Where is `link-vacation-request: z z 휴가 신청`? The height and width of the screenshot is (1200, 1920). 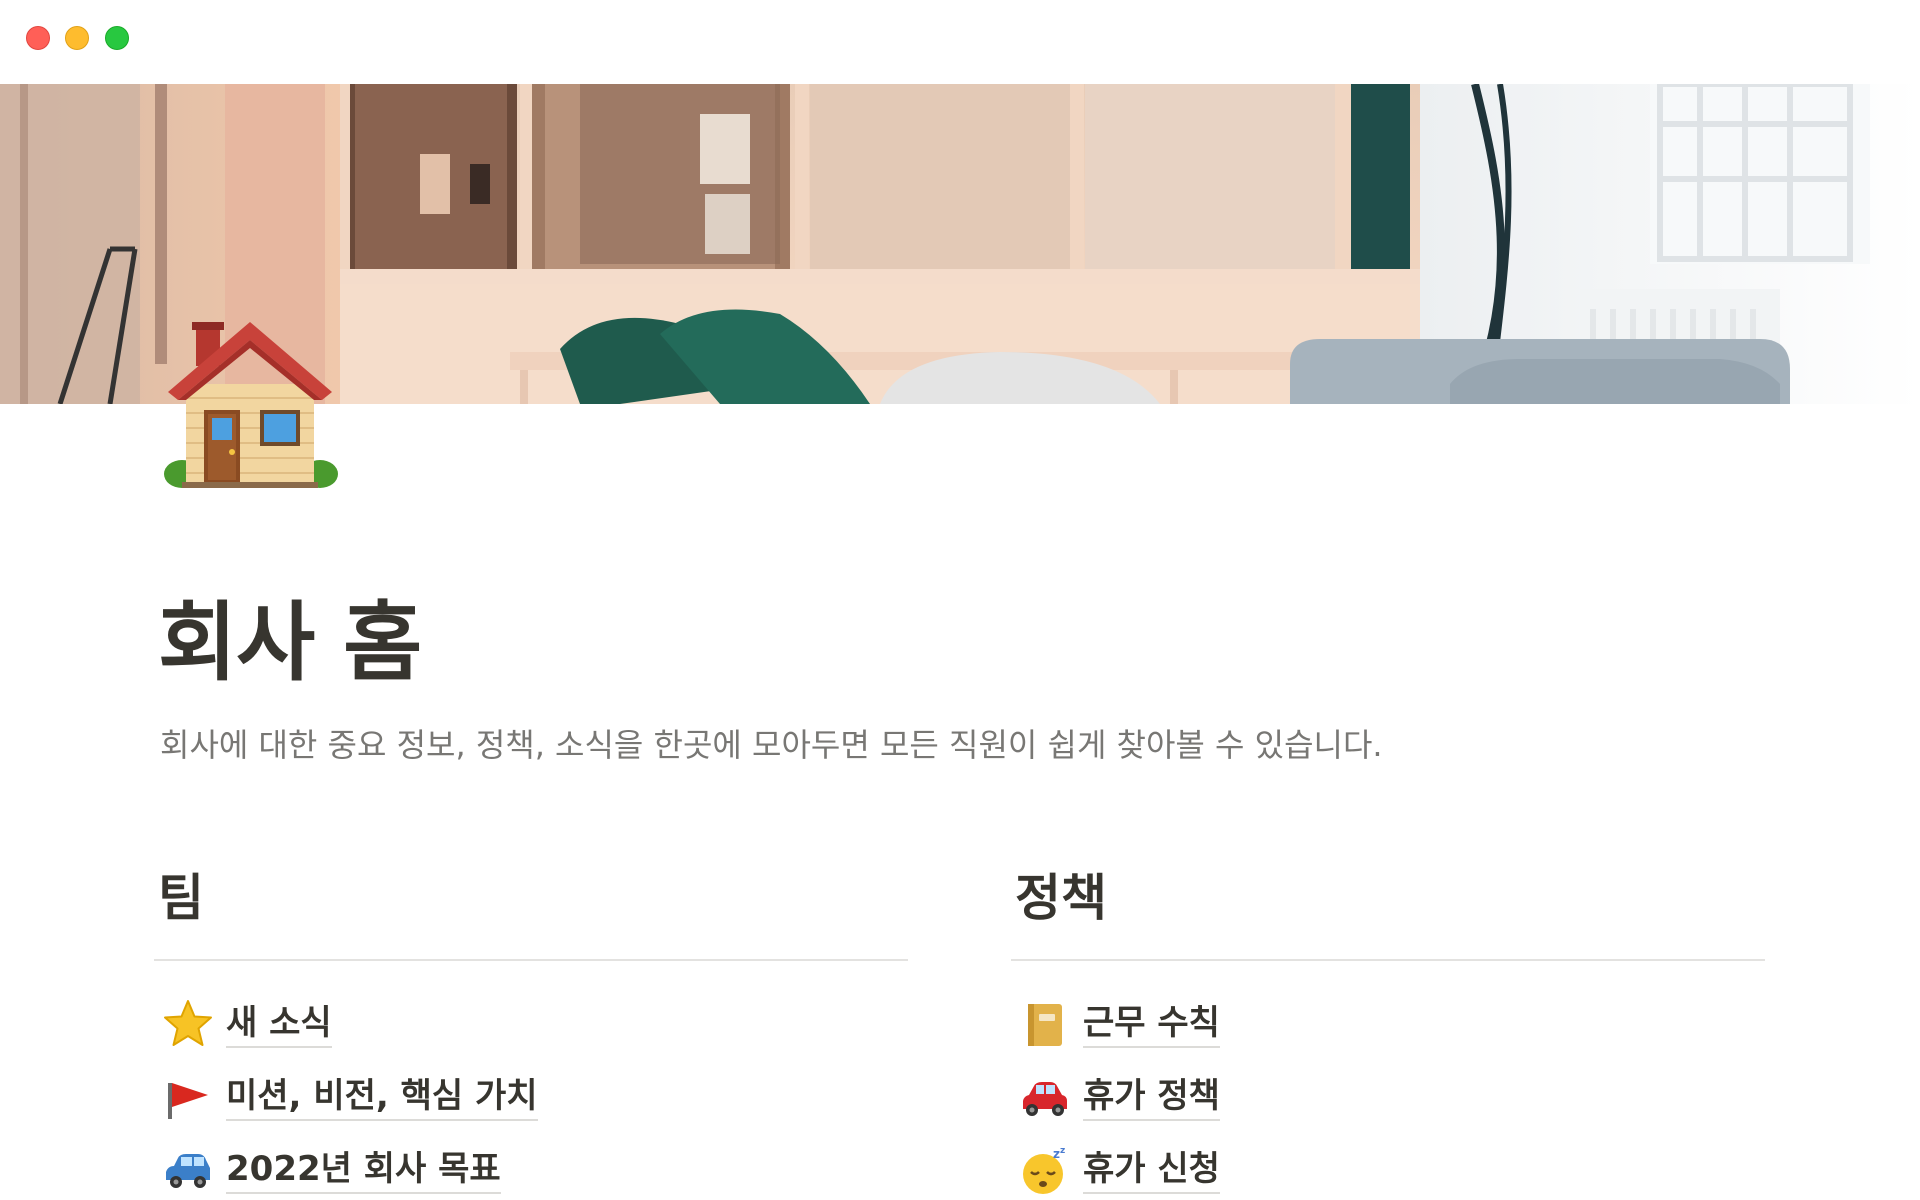 link-vacation-request: z z 휴가 신청 is located at coordinates (1388, 1166).